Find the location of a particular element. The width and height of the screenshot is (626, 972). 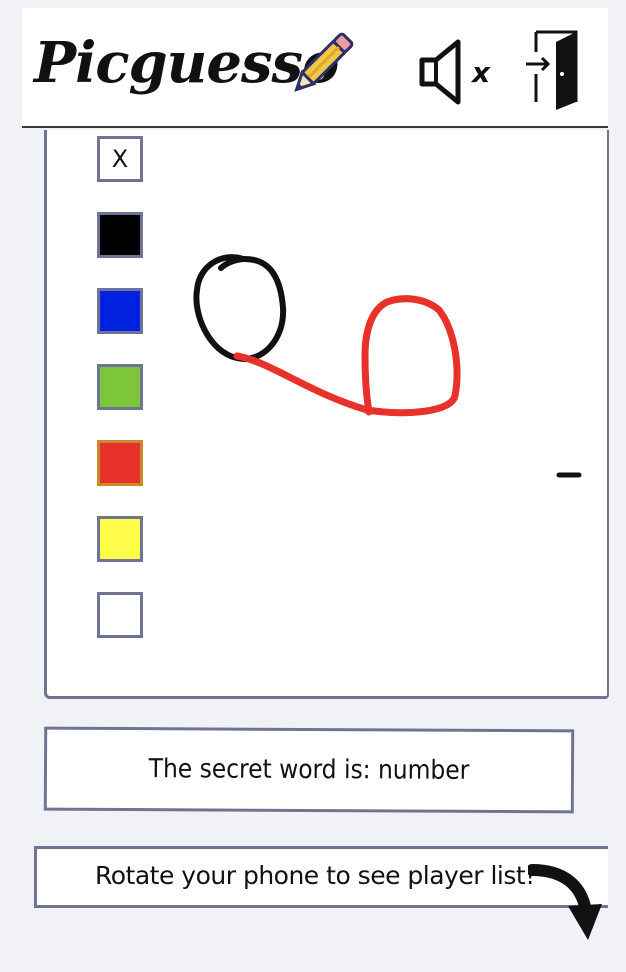

rotate-arrow-icon is located at coordinates (565, 902).